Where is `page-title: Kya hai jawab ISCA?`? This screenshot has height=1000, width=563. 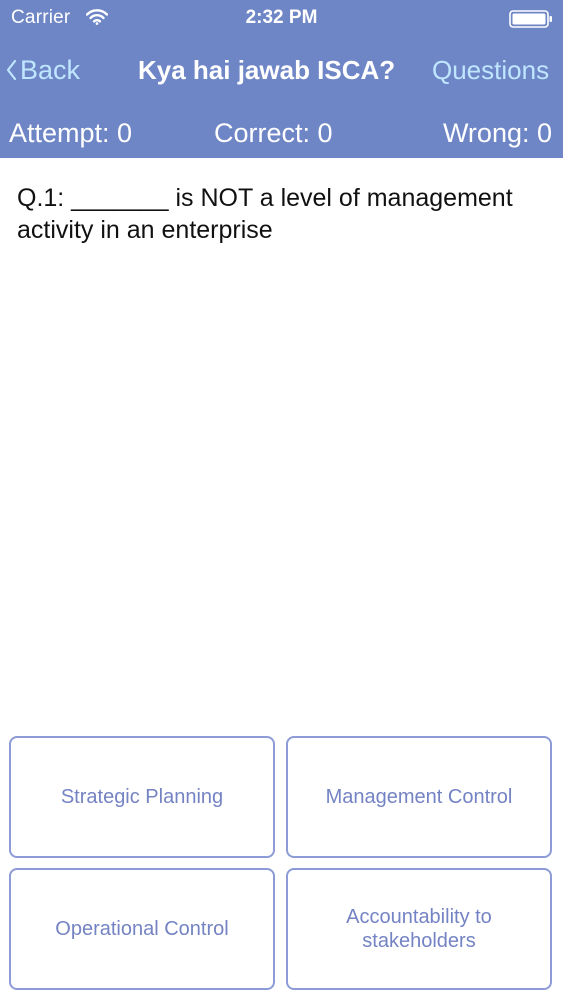
page-title: Kya hai jawab ISCA? is located at coordinates (267, 70).